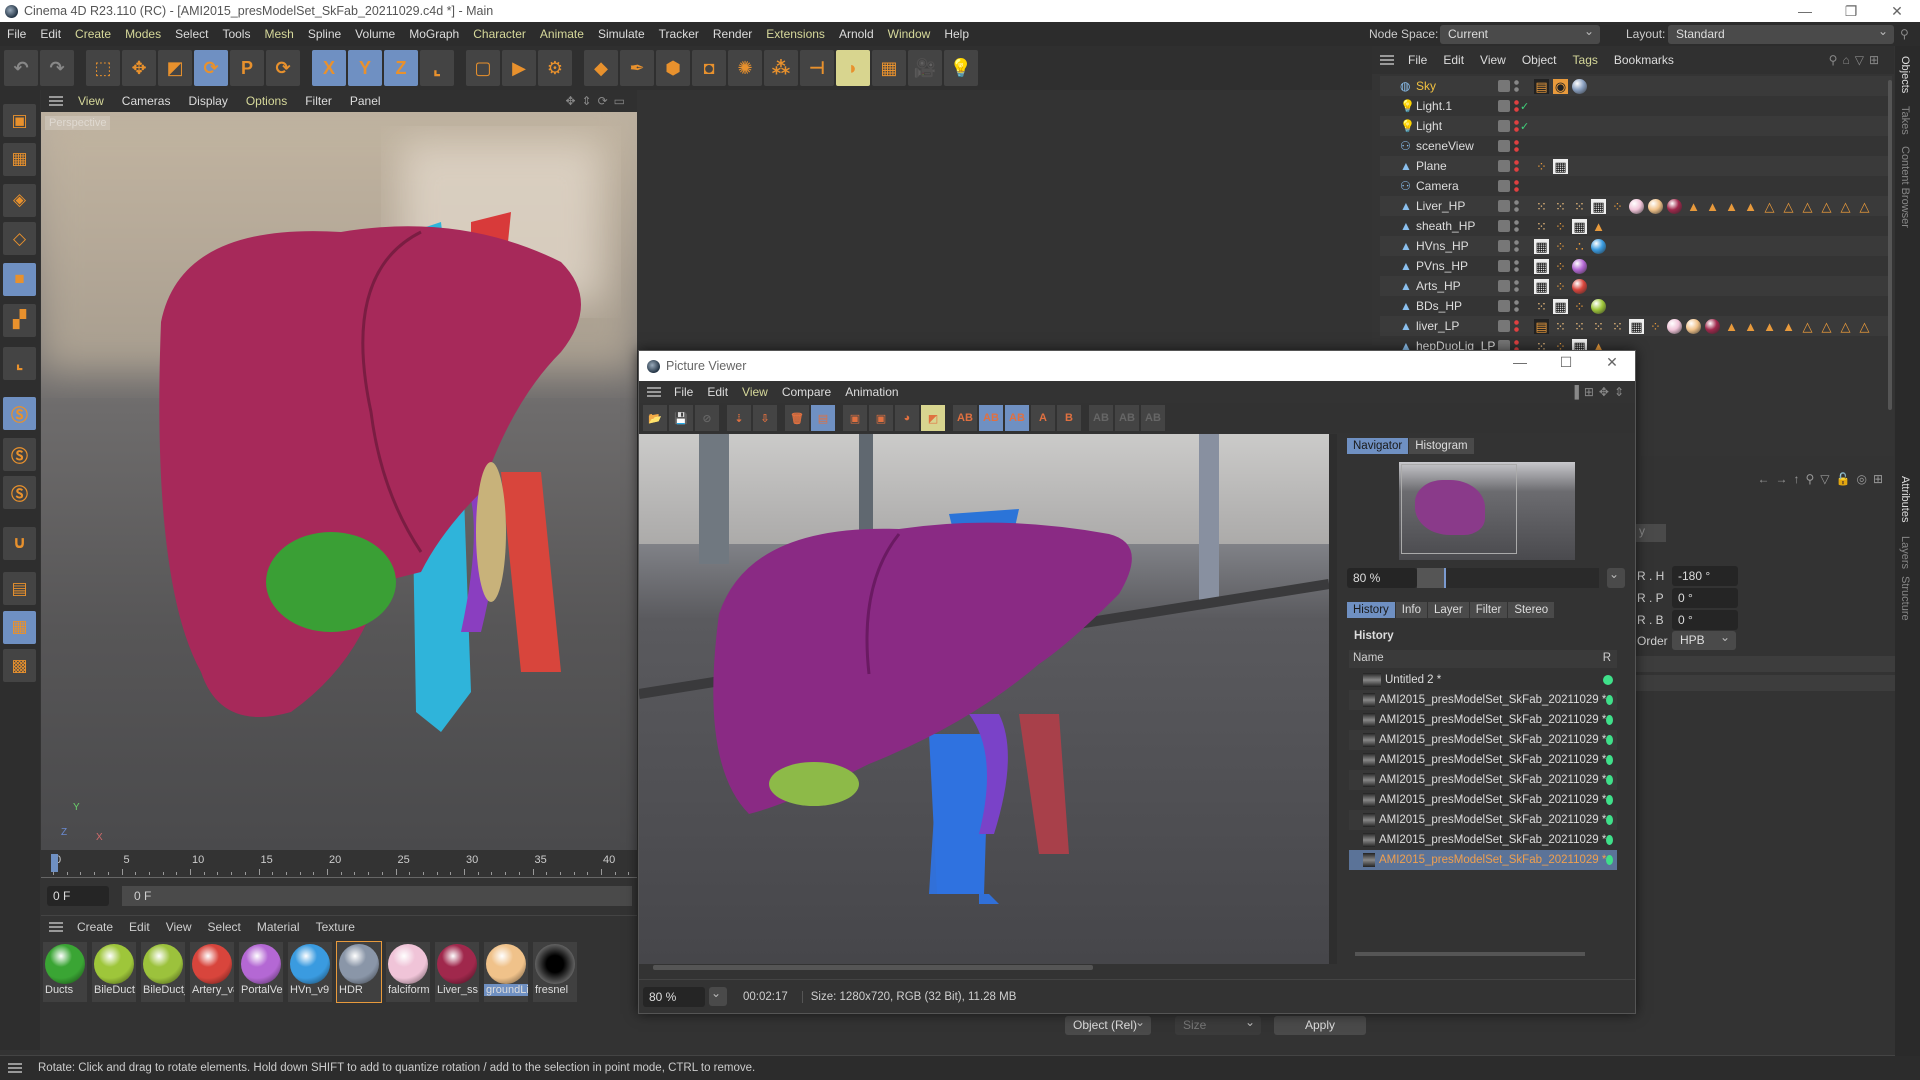 This screenshot has width=1920, height=1080. What do you see at coordinates (1417, 60) in the screenshot?
I see `object-menu-file: File` at bounding box center [1417, 60].